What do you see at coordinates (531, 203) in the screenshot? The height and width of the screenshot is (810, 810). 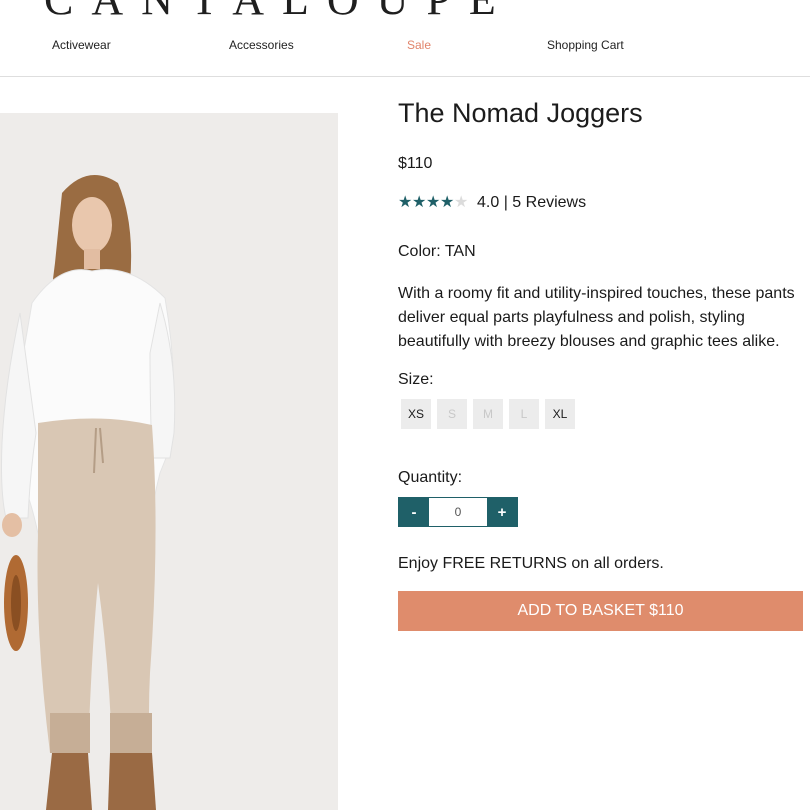 I see `rating-text: 4.0 | 5 Reviews` at bounding box center [531, 203].